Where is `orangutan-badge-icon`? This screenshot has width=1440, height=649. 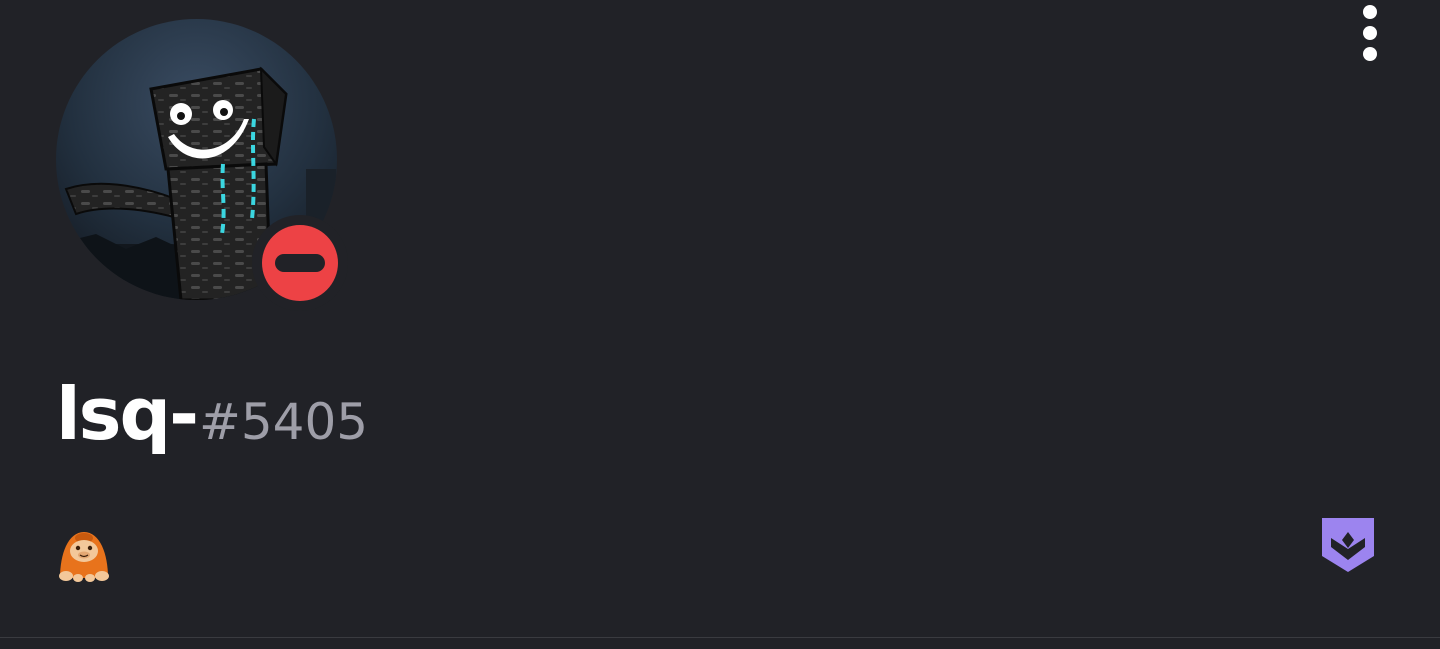 orangutan-badge-icon is located at coordinates (84, 554).